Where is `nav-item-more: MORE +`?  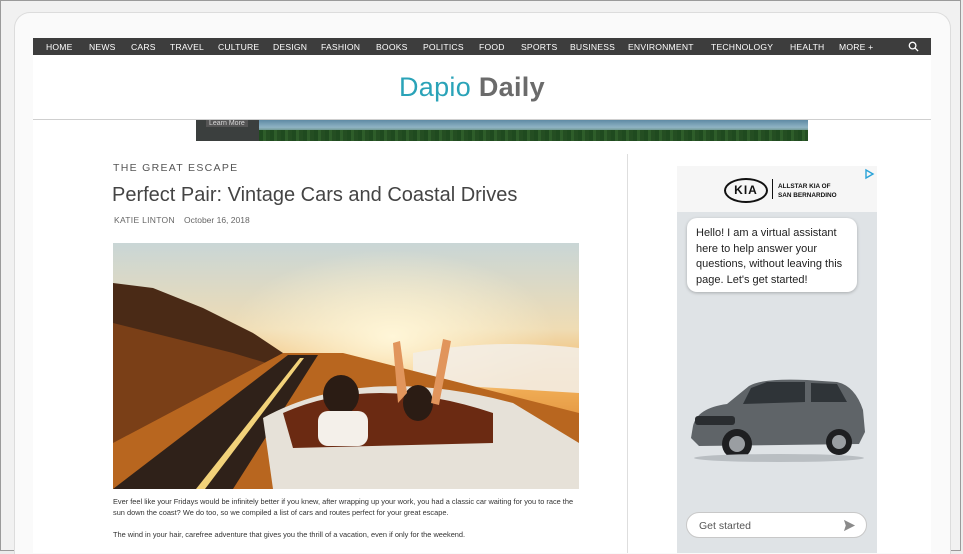 nav-item-more: MORE + is located at coordinates (856, 47).